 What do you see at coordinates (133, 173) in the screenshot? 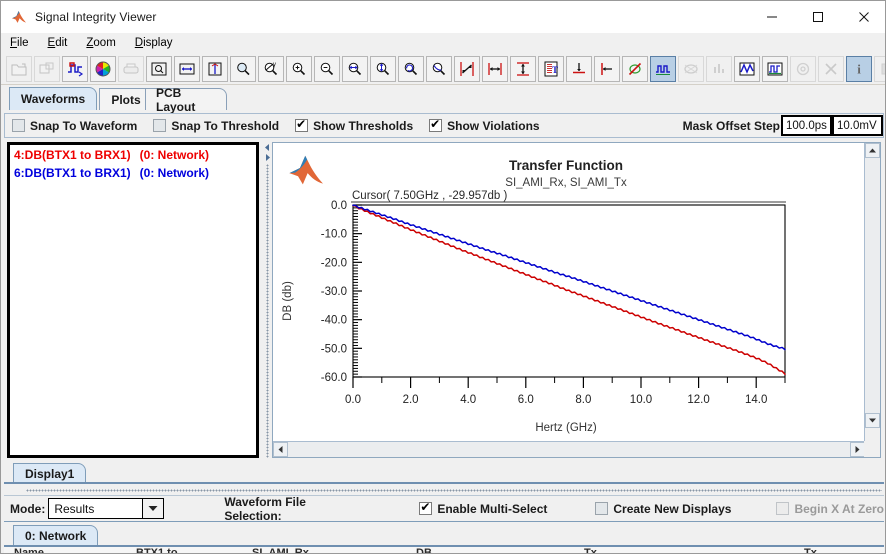
I see `list-item: 6:DB(BTX1 to BRX1) (0: Network)` at bounding box center [133, 173].